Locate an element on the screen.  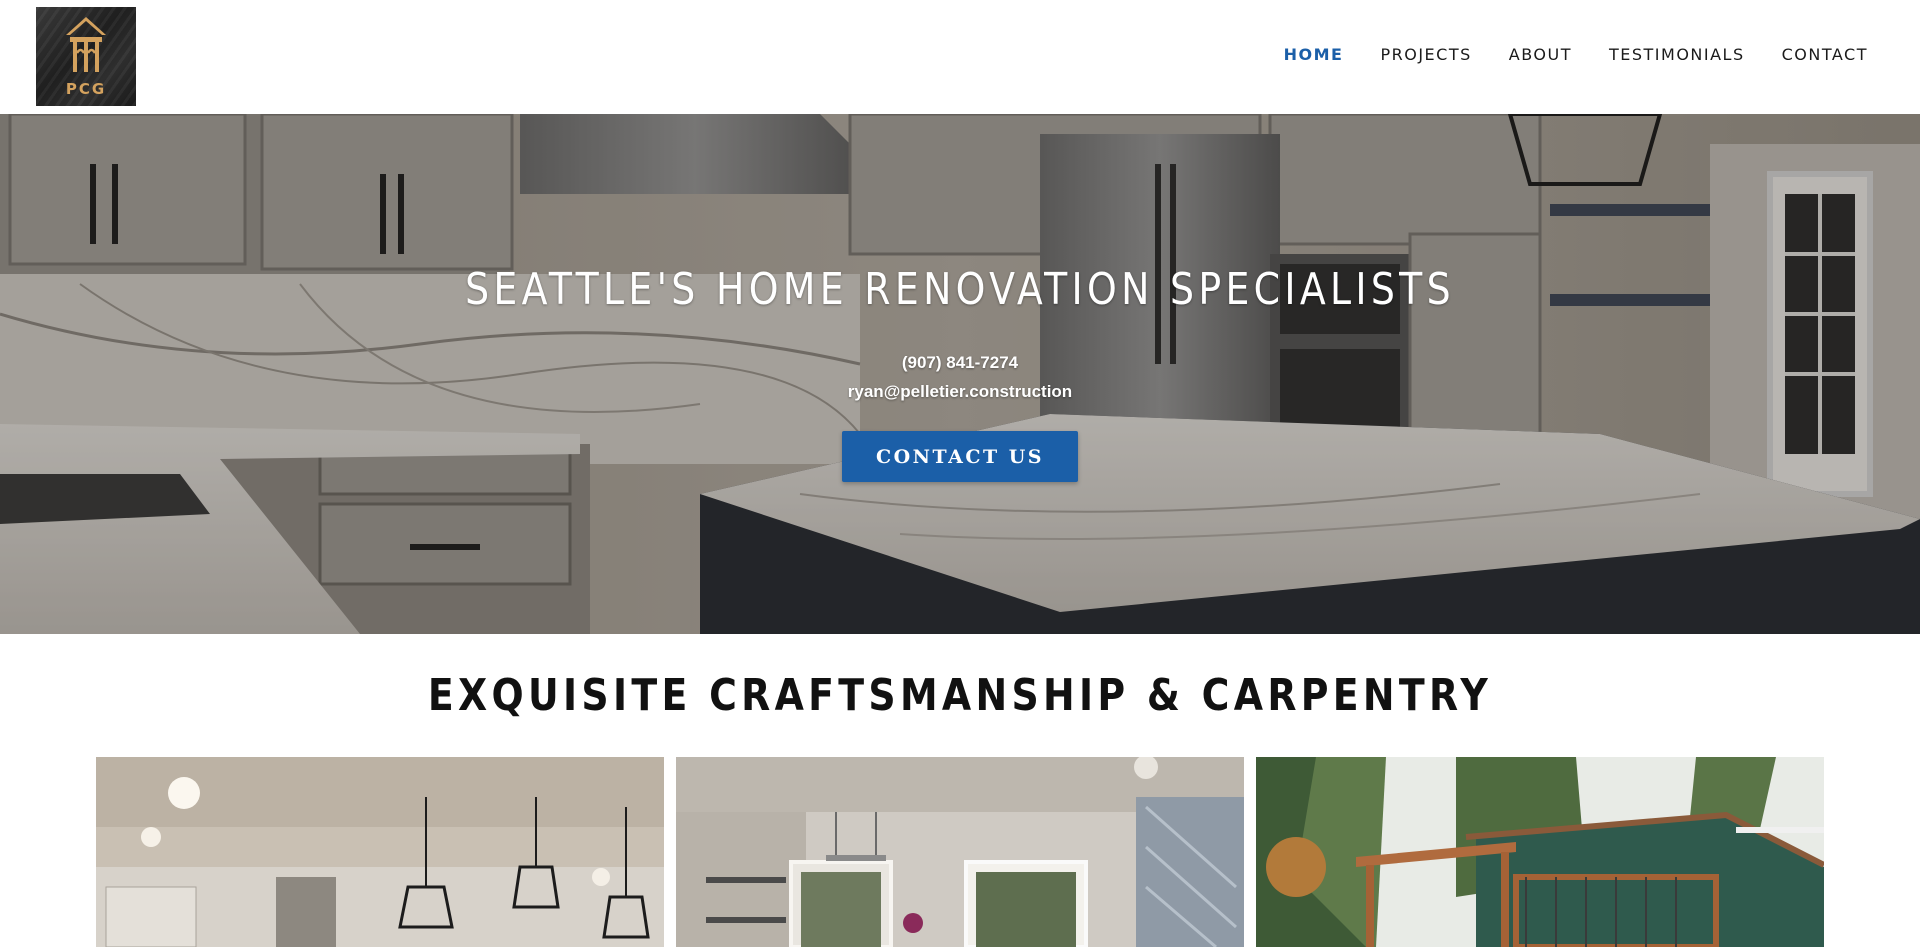
pcg-logo: PCG is located at coordinates (86, 56).